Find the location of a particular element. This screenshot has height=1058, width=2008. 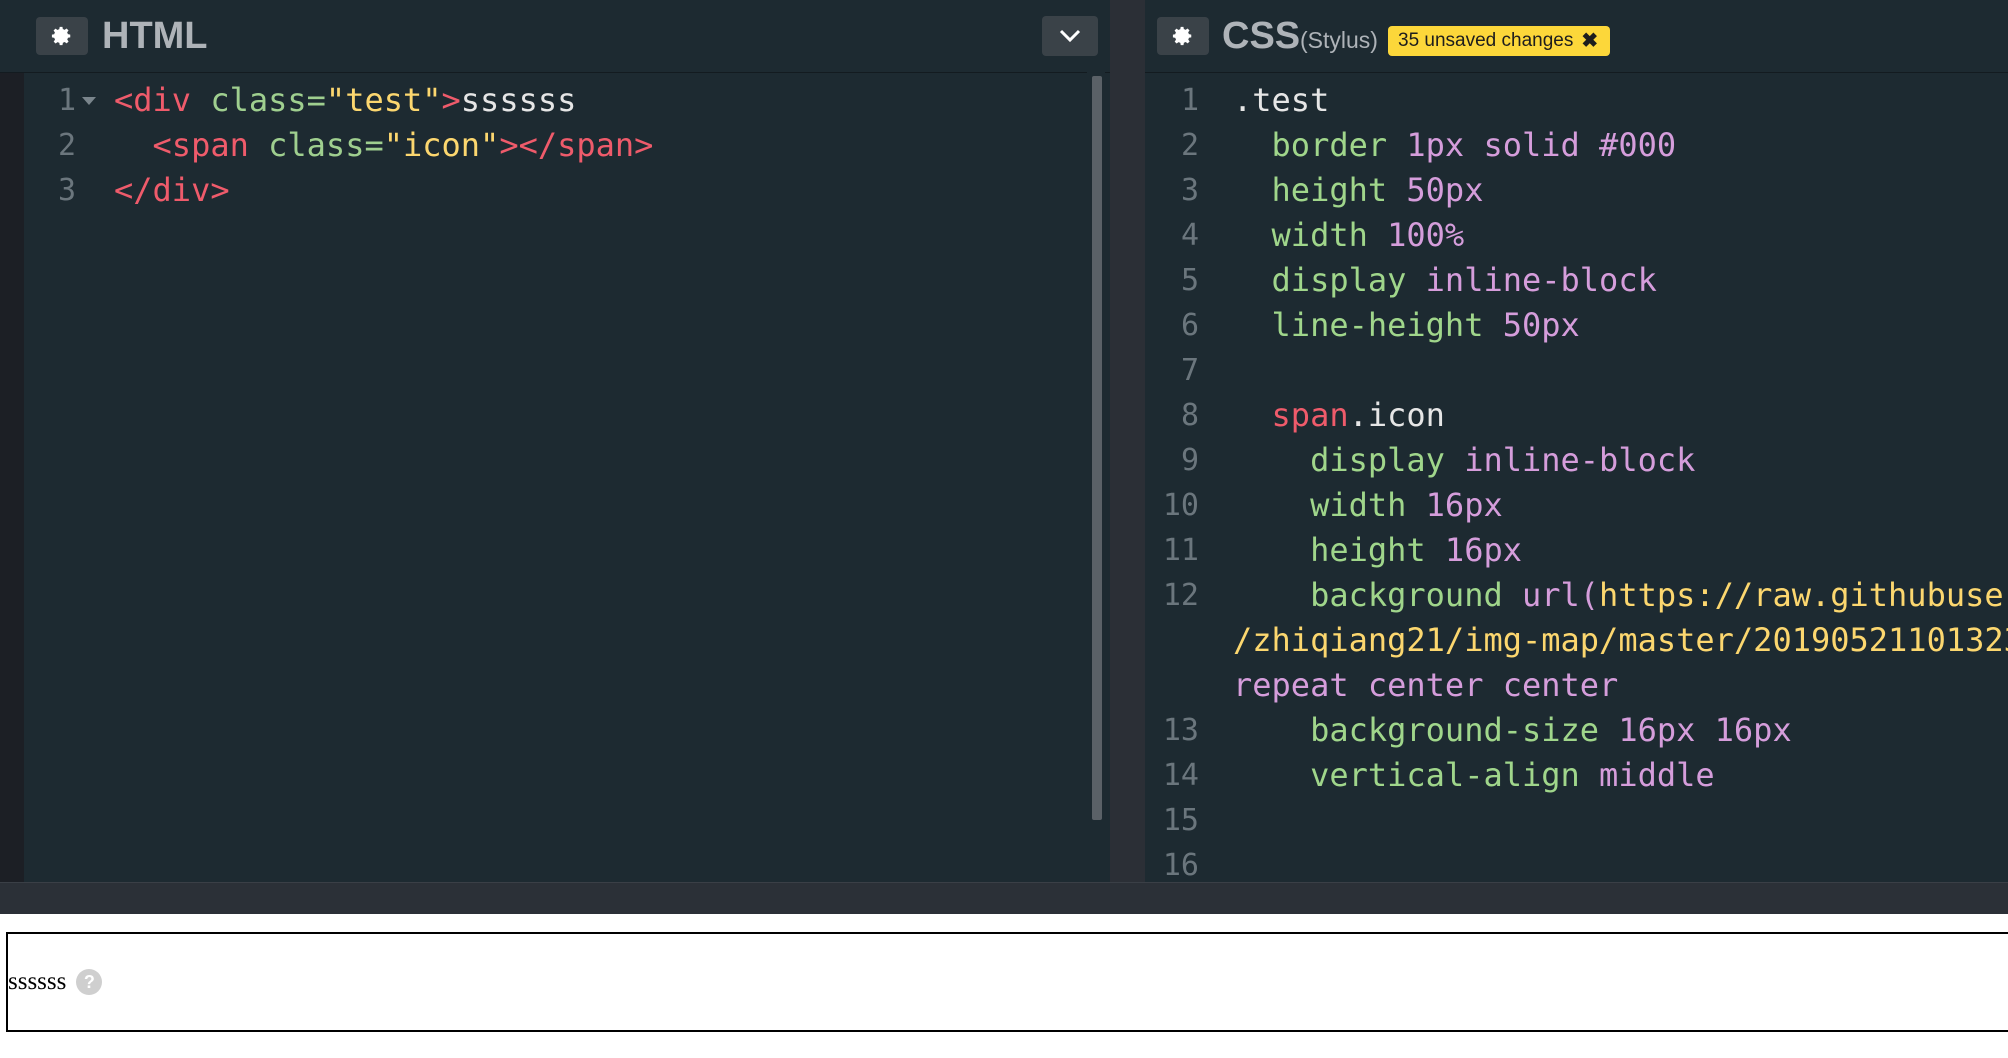

code-text: width 100% is located at coordinates (1349, 235).